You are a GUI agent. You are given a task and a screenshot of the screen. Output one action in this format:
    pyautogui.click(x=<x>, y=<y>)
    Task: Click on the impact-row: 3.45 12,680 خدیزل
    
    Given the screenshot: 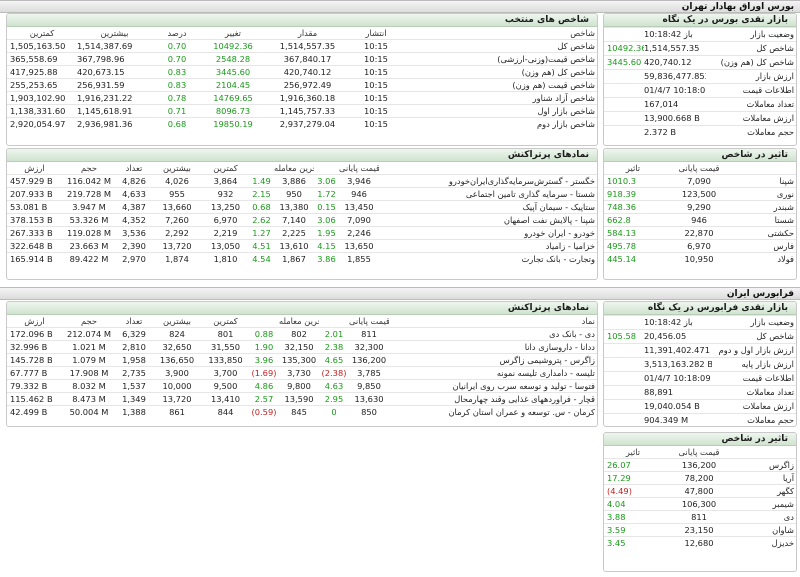 What is the action you would take?
    pyautogui.click(x=700, y=542)
    